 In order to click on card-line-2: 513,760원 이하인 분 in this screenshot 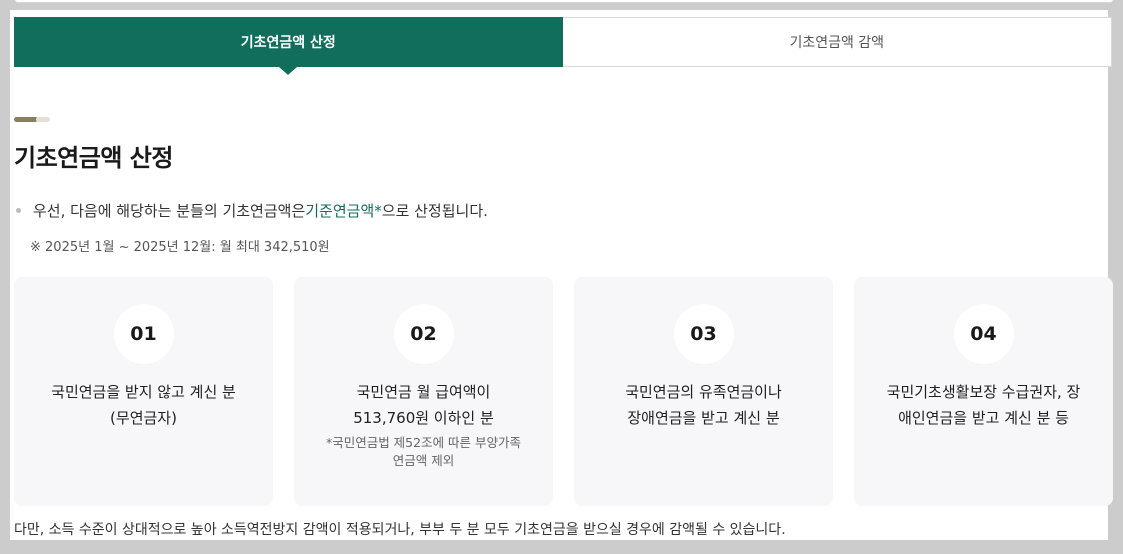, I will do `click(423, 418)`.